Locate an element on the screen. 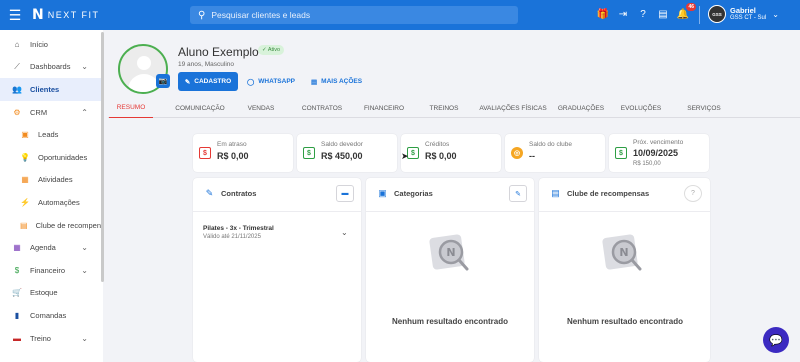 The image size is (800, 362). tab-vendas: VENDAS is located at coordinates (261, 108).